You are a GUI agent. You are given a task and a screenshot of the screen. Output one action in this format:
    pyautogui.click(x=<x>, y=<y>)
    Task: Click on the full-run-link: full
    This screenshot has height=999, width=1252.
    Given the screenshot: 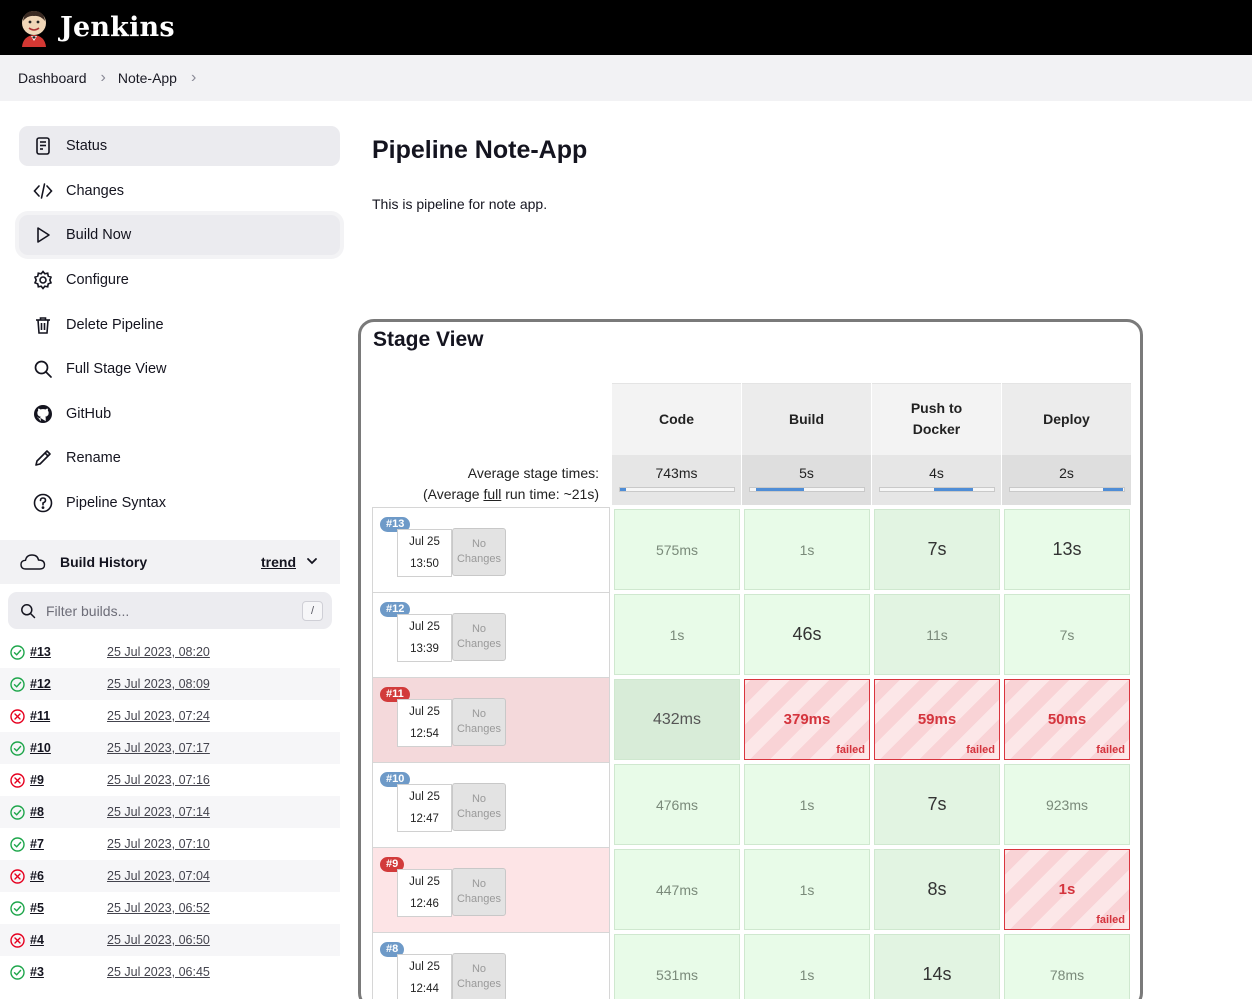 What is the action you would take?
    pyautogui.click(x=492, y=494)
    